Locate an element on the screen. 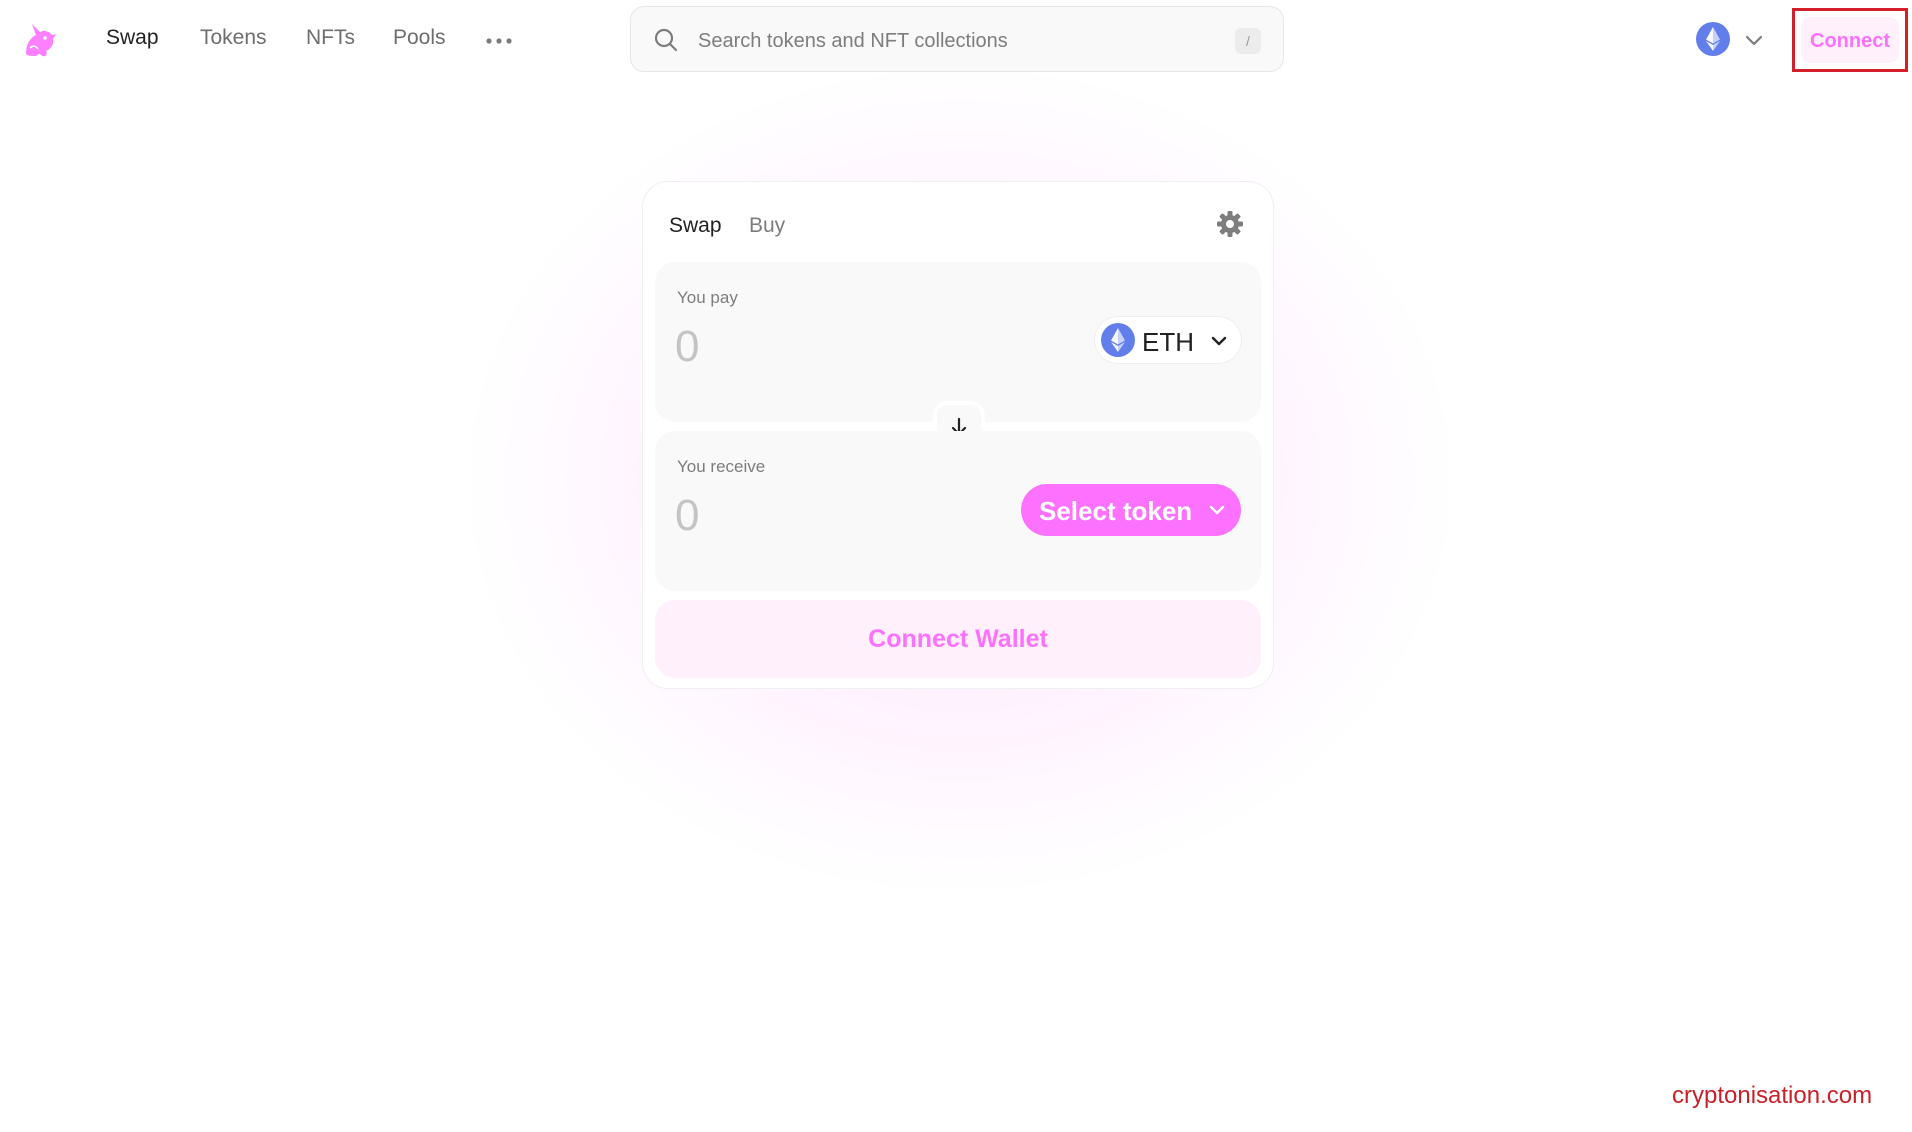  receive-label: You receive is located at coordinates (721, 466).